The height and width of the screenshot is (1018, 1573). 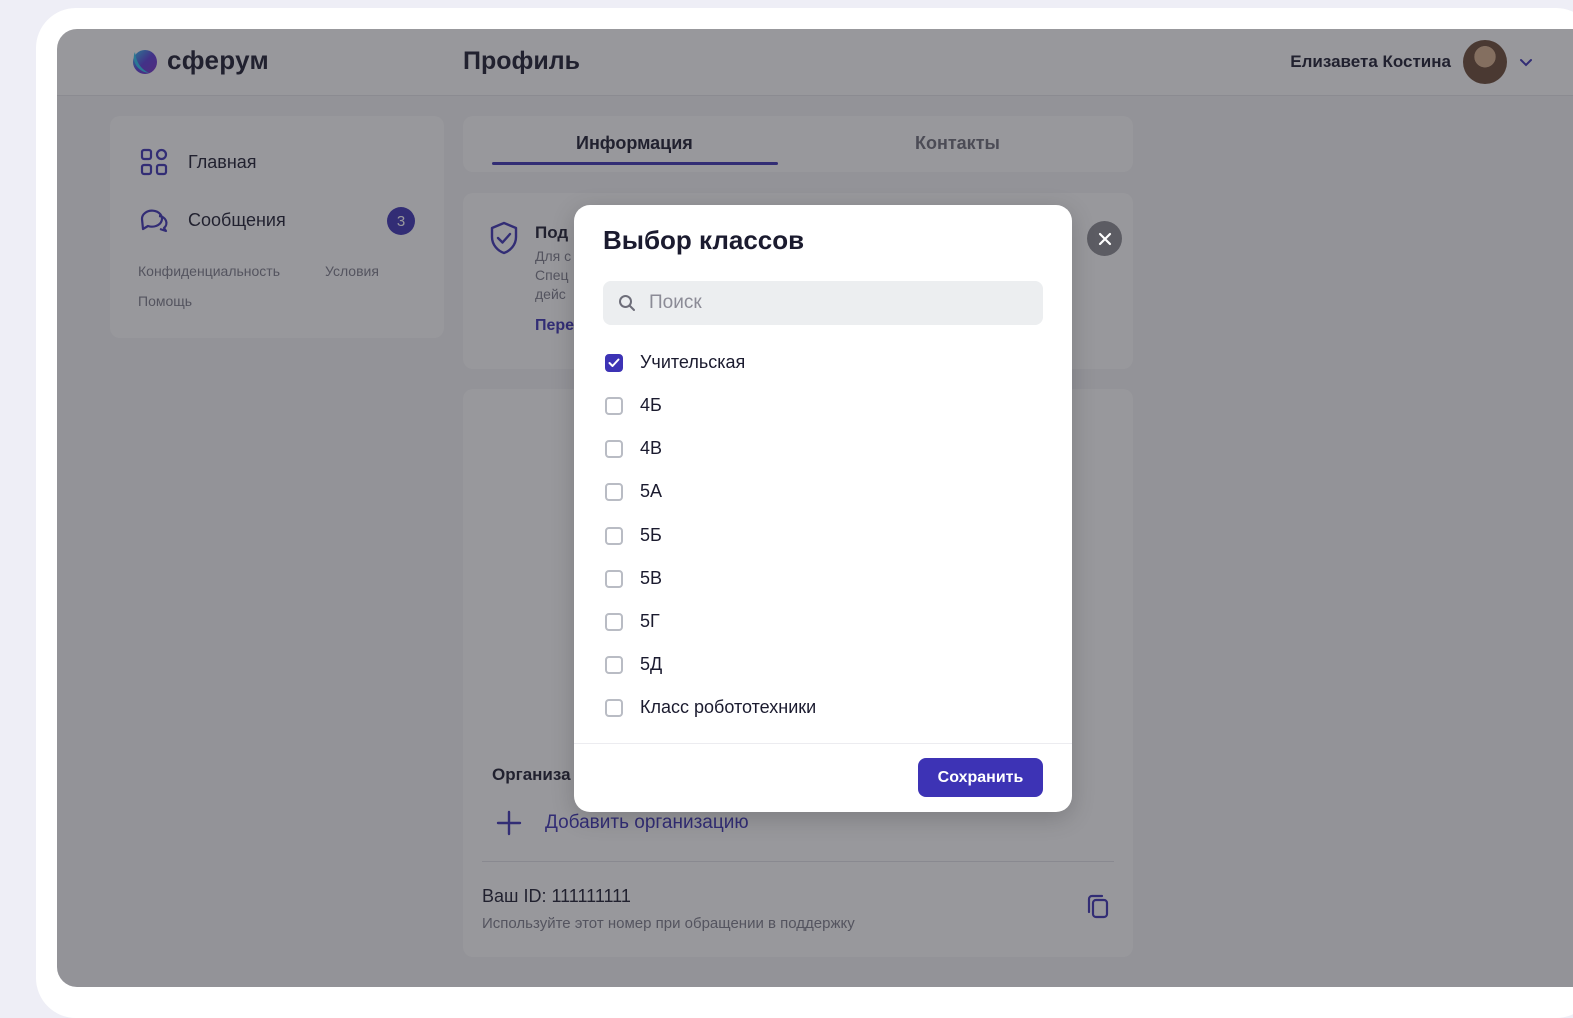 What do you see at coordinates (627, 303) in the screenshot?
I see `search-icon` at bounding box center [627, 303].